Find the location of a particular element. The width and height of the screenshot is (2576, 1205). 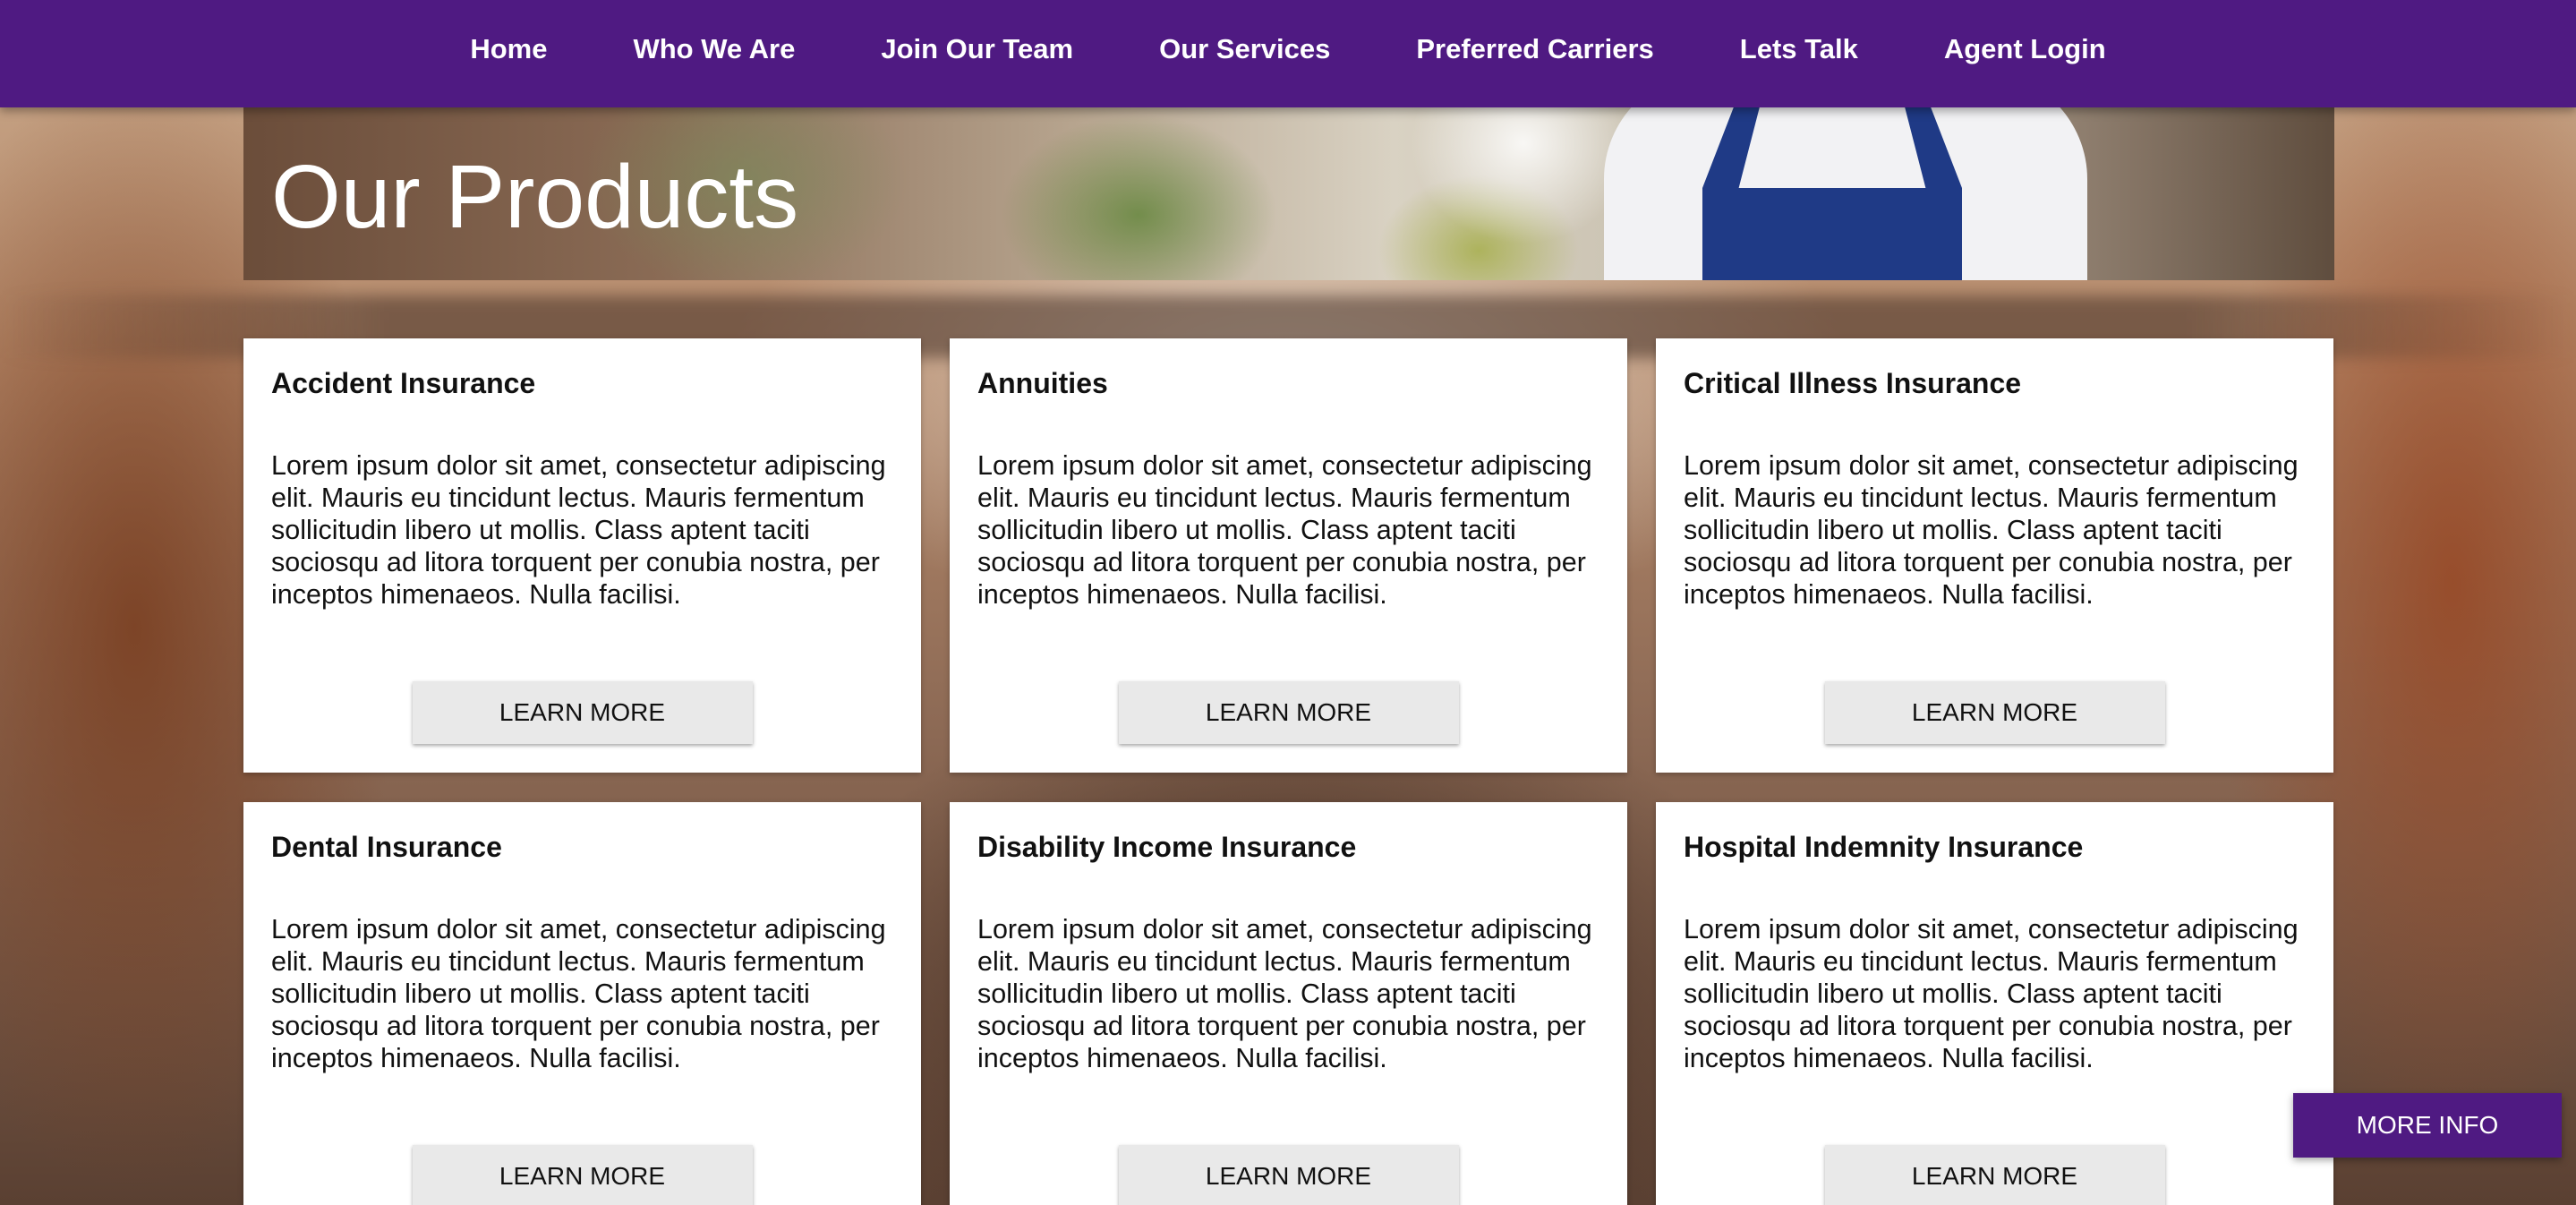

page-title: Our Products is located at coordinates (535, 197).